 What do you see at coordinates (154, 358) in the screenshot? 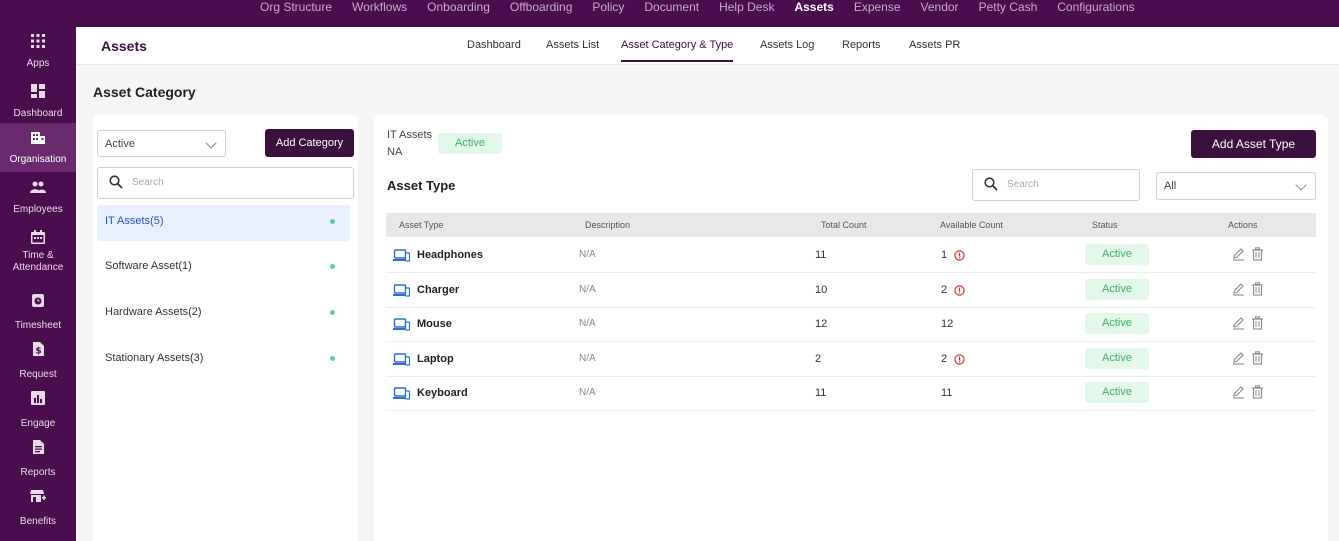
I see `category-name: Stationary Assets(3)` at bounding box center [154, 358].